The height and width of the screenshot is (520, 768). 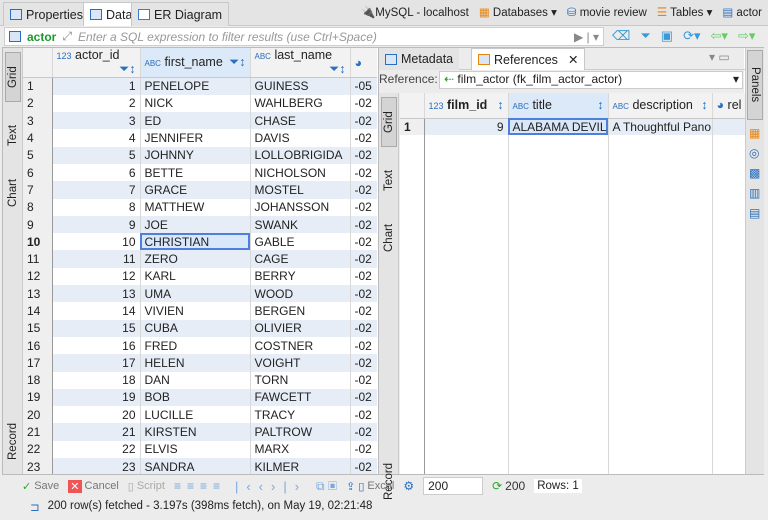 I want to click on table-row: 18 18 DAN TORN -02, so click(x=200, y=380).